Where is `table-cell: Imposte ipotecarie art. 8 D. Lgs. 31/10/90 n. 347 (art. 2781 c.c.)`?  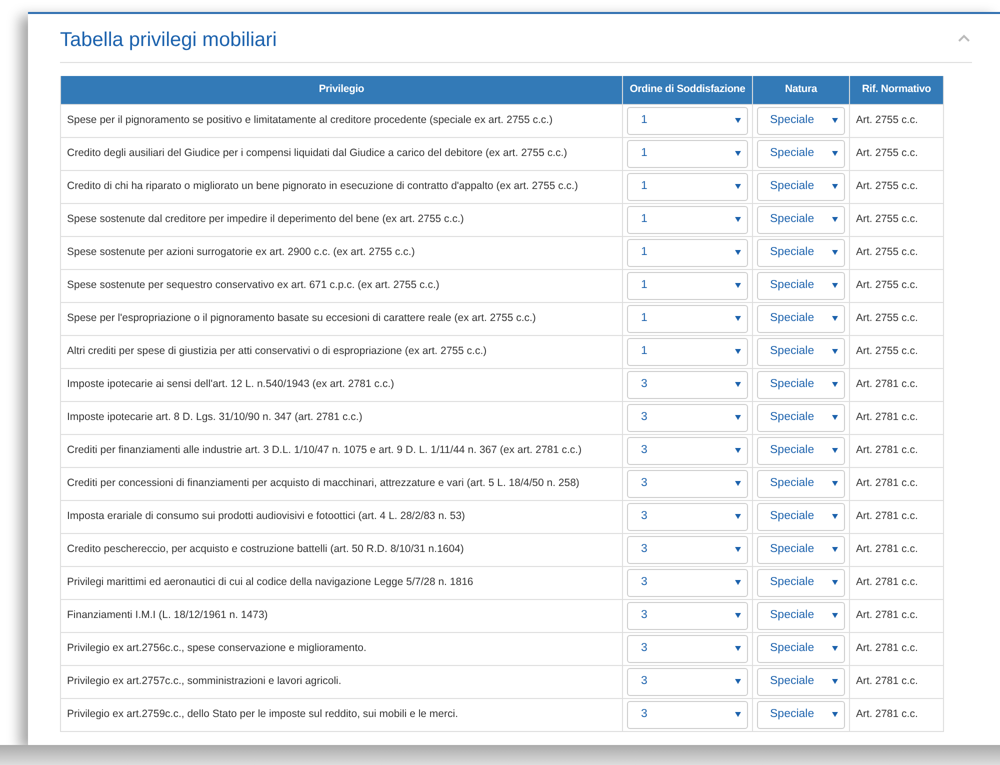
table-cell: Imposte ipotecarie art. 8 D. Lgs. 31/10/90 n. 347 (art. 2781 c.c.) is located at coordinates (341, 417).